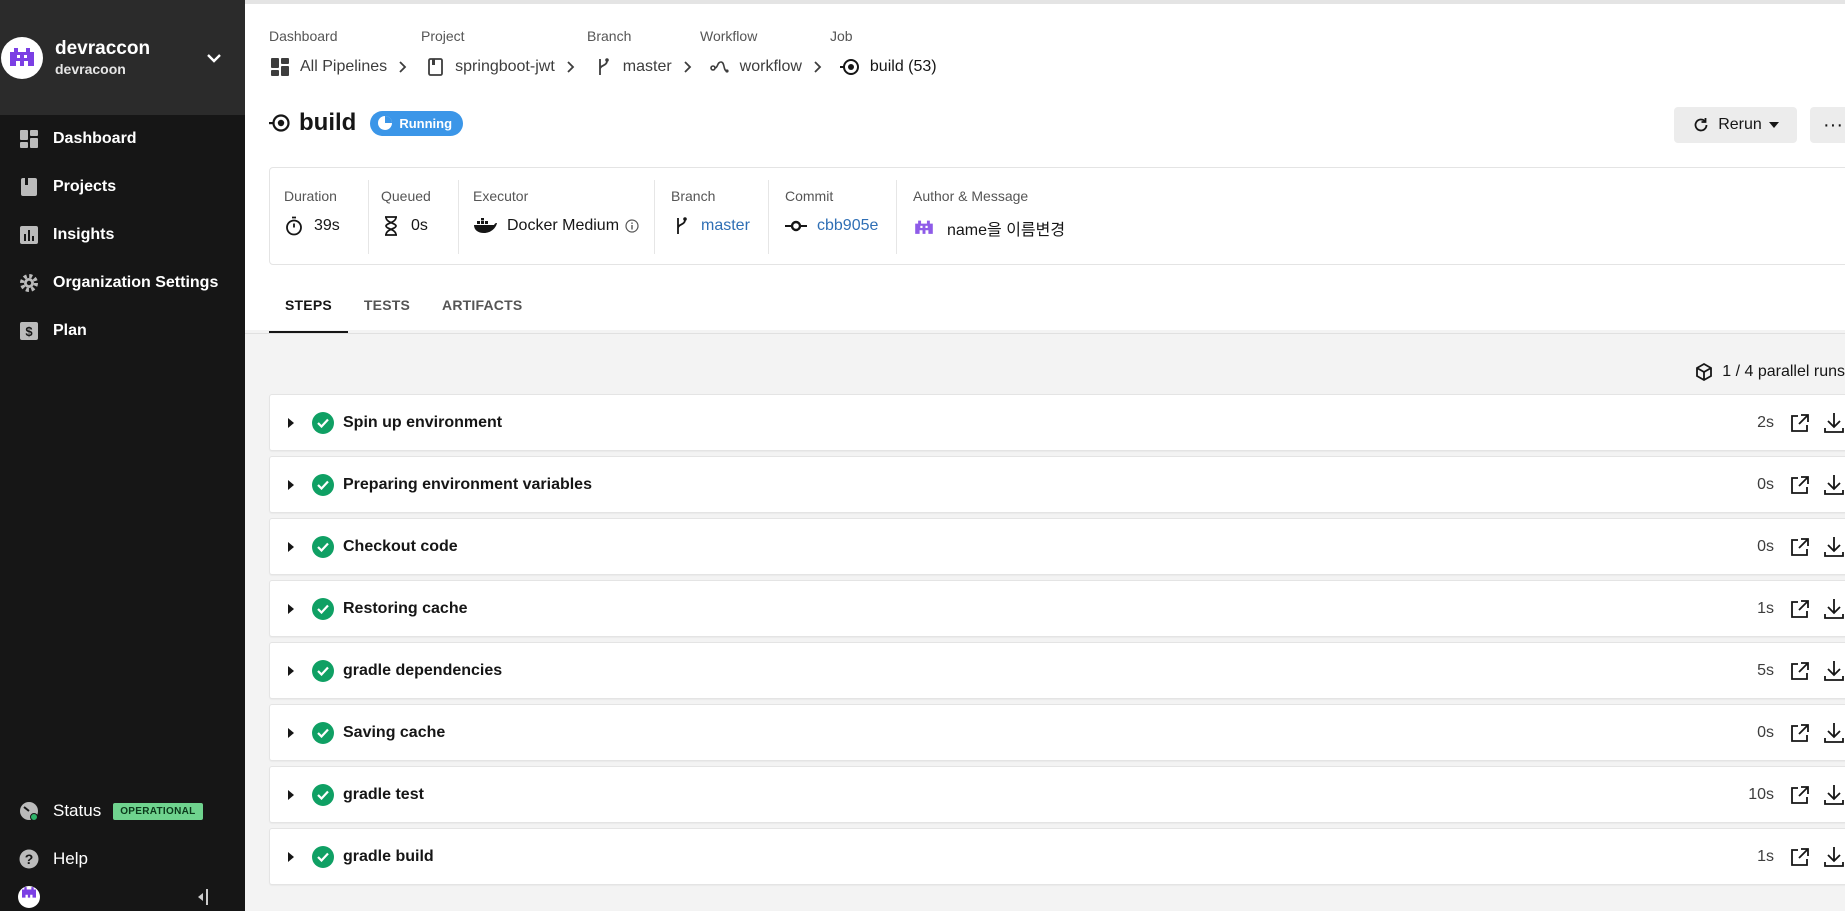  I want to click on step-row: Saving cache 0s, so click(1057, 732).